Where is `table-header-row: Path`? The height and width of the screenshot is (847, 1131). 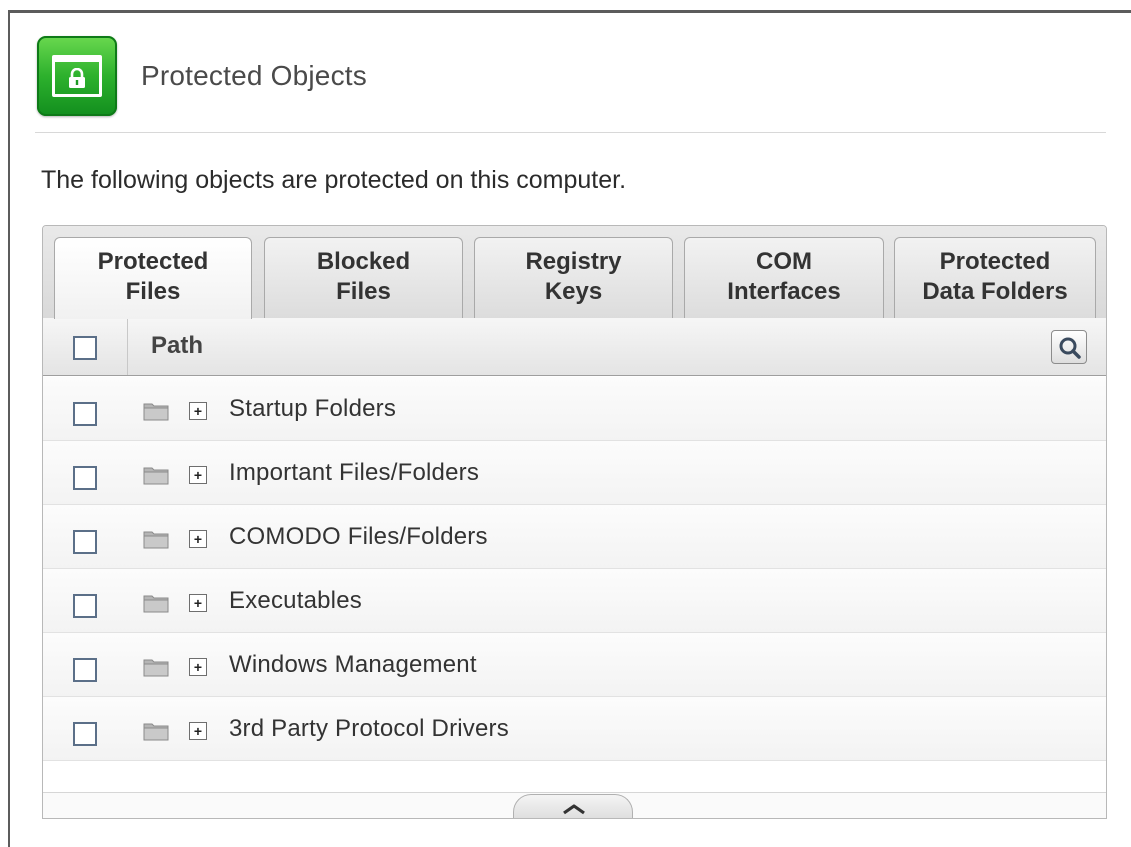 table-header-row: Path is located at coordinates (574, 347).